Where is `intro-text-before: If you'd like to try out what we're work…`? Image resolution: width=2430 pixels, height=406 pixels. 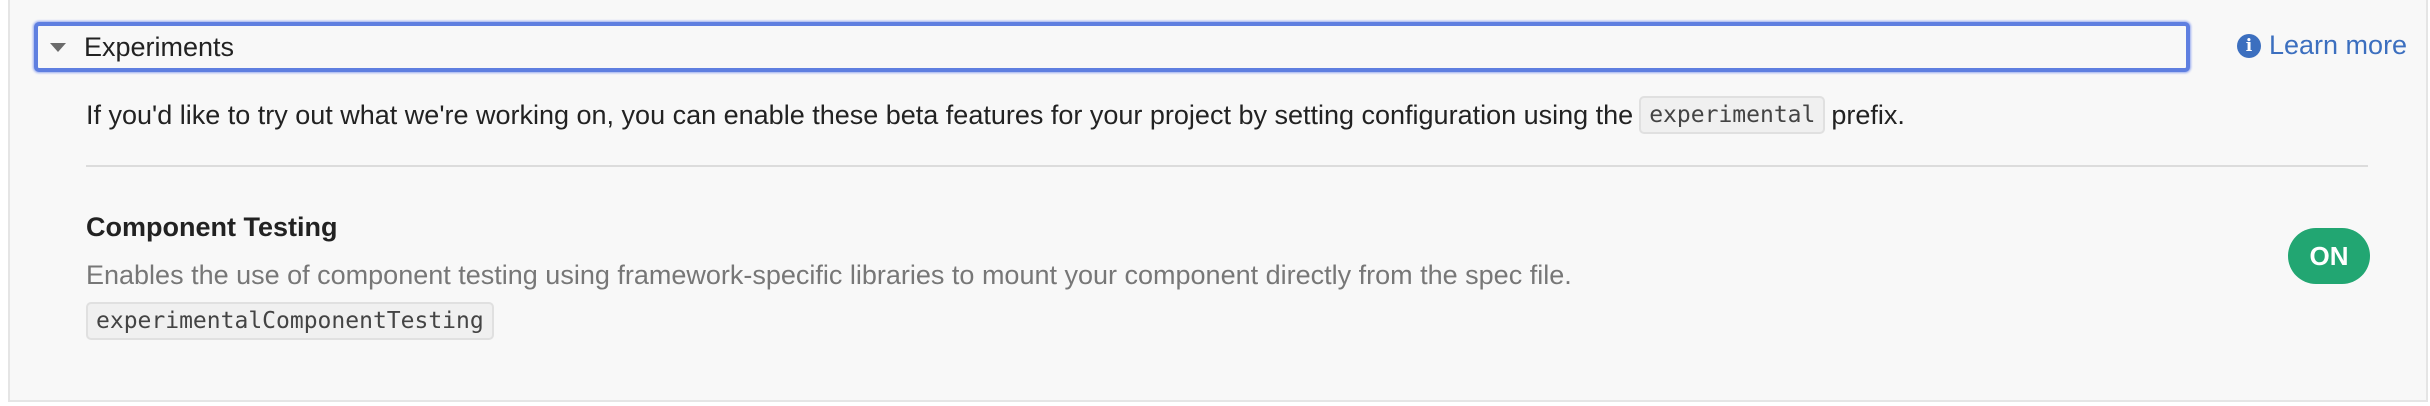 intro-text-before: If you'd like to try out what we're work… is located at coordinates (860, 114).